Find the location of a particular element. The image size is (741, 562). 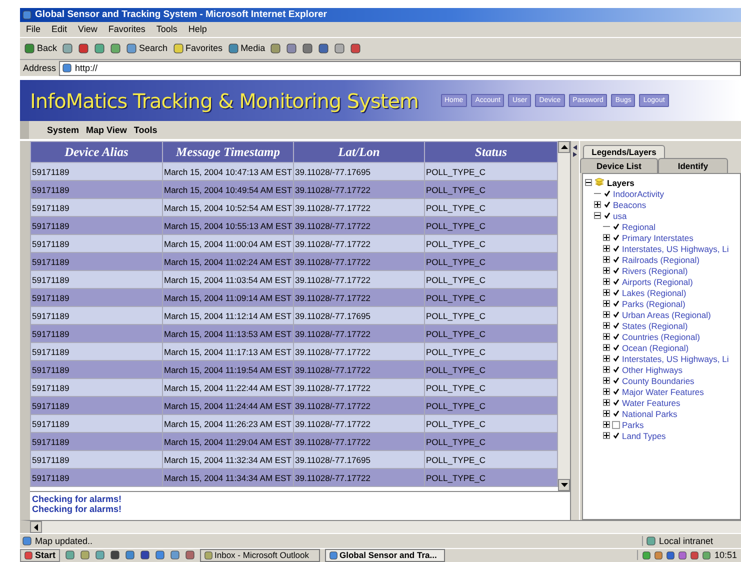

panel-tab: Legends/Layers is located at coordinates (624, 151).